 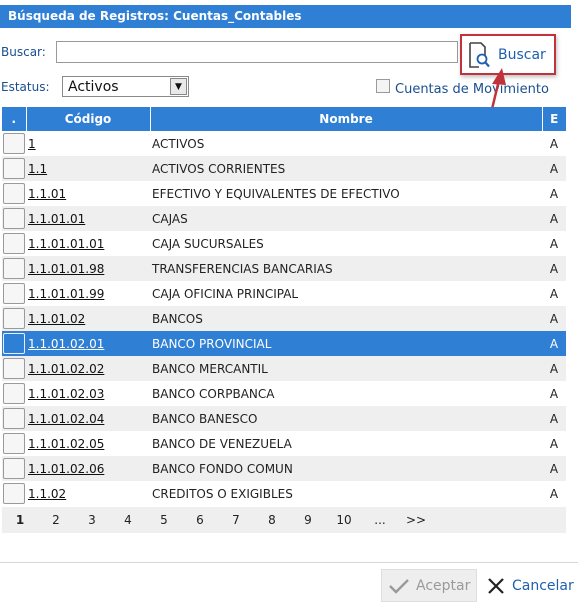 I want to click on cancel-button: Cancelar, so click(x=530, y=585).